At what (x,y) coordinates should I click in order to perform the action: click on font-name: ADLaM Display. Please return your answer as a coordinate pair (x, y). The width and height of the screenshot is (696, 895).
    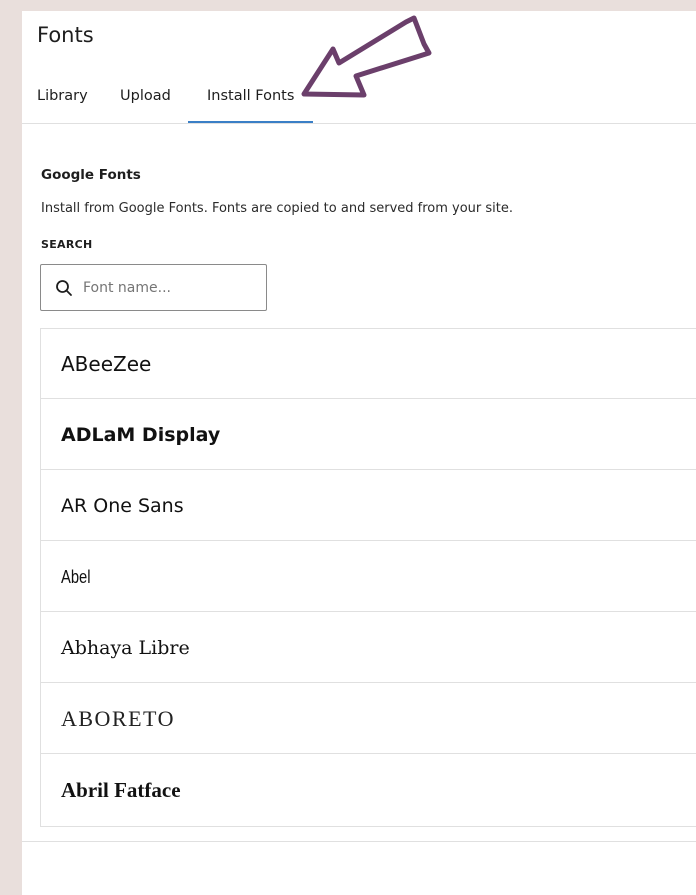
    Looking at the image, I should click on (141, 435).